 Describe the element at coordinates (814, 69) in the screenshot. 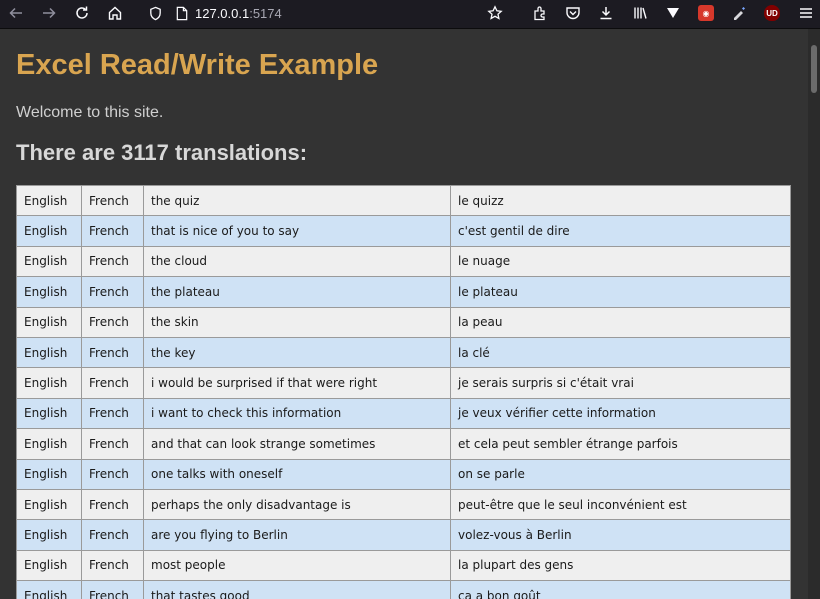

I see `scrollbar-thumb` at that location.